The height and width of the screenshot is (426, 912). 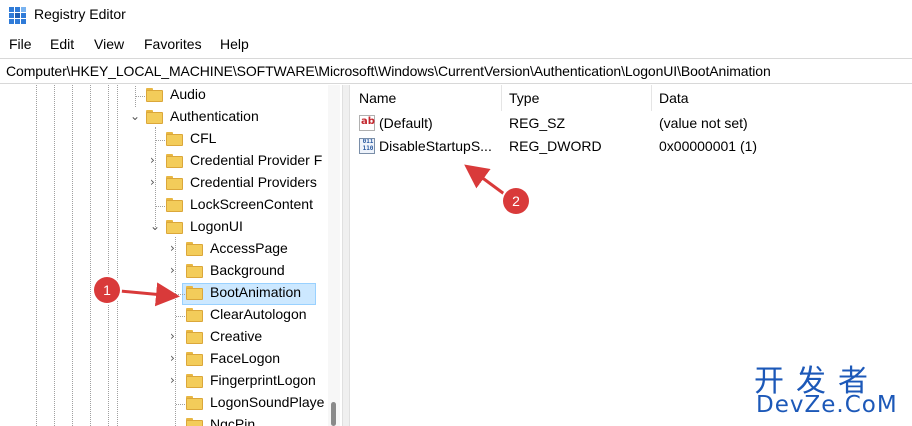 I want to click on tree-item-creative: › Creative, so click(x=164, y=338).